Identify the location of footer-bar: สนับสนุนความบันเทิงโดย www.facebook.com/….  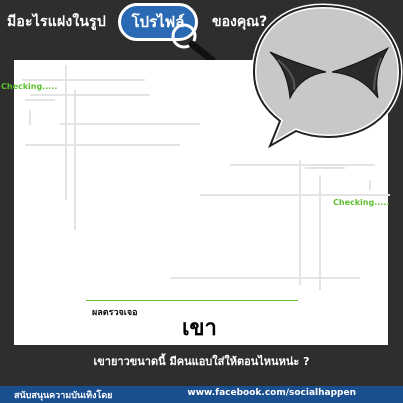
(201, 394).